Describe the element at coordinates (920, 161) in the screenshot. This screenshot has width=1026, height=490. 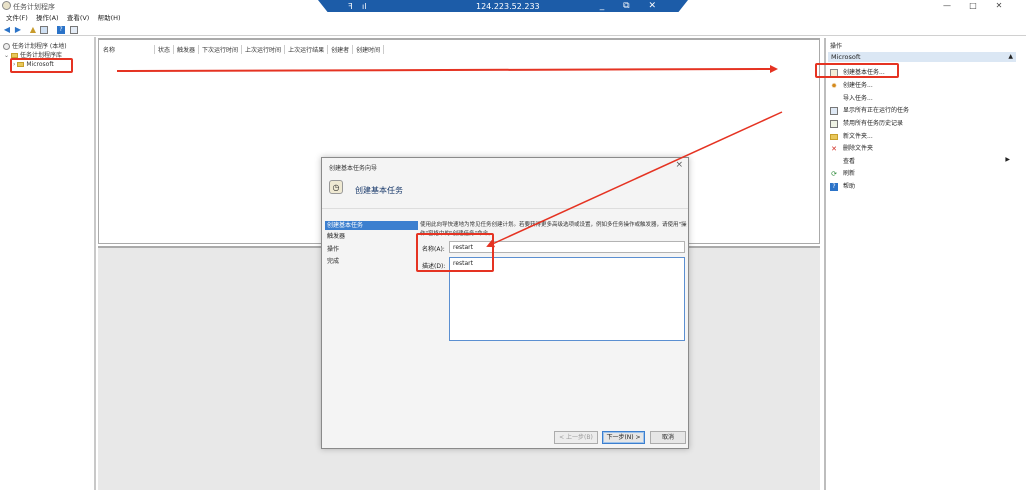
I see `action-view: 查看 ▶` at that location.